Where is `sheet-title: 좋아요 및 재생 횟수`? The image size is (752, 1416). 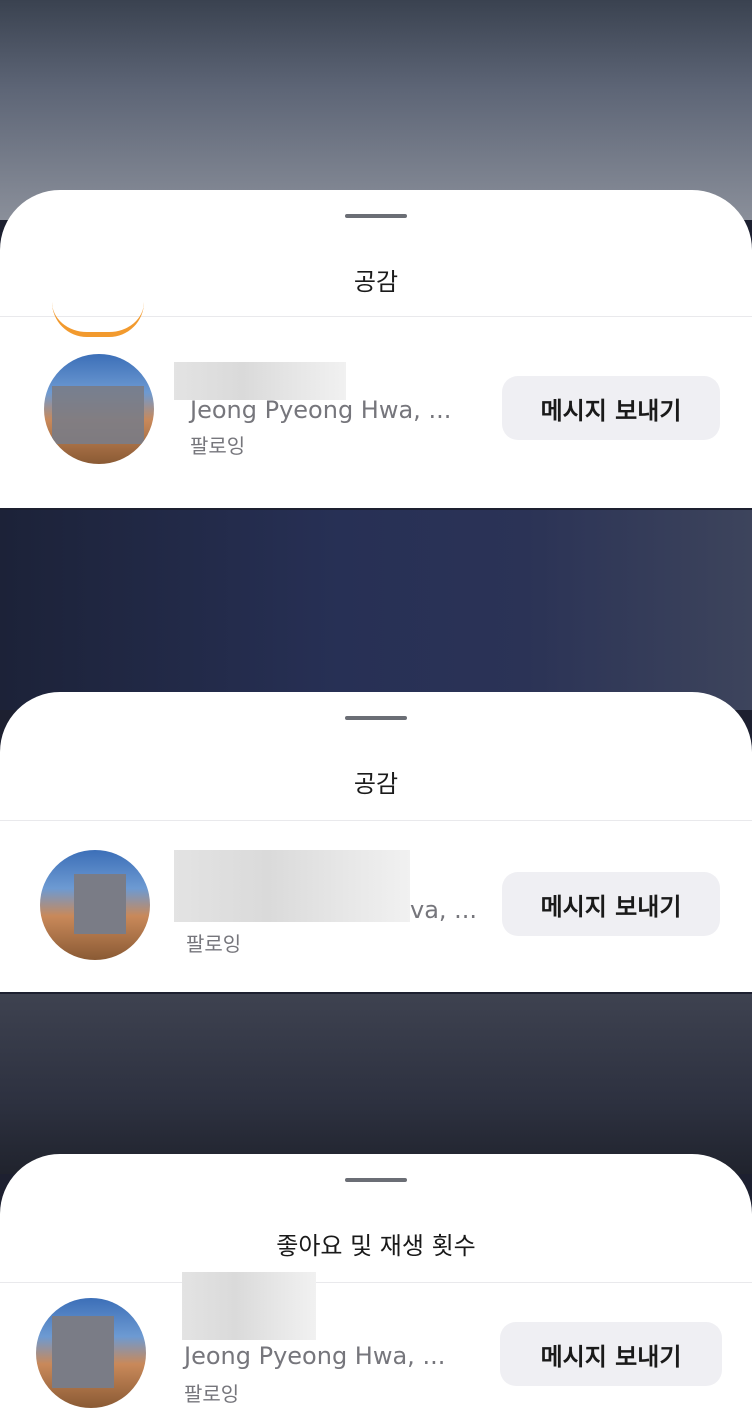 sheet-title: 좋아요 및 재생 횟수 is located at coordinates (376, 1246).